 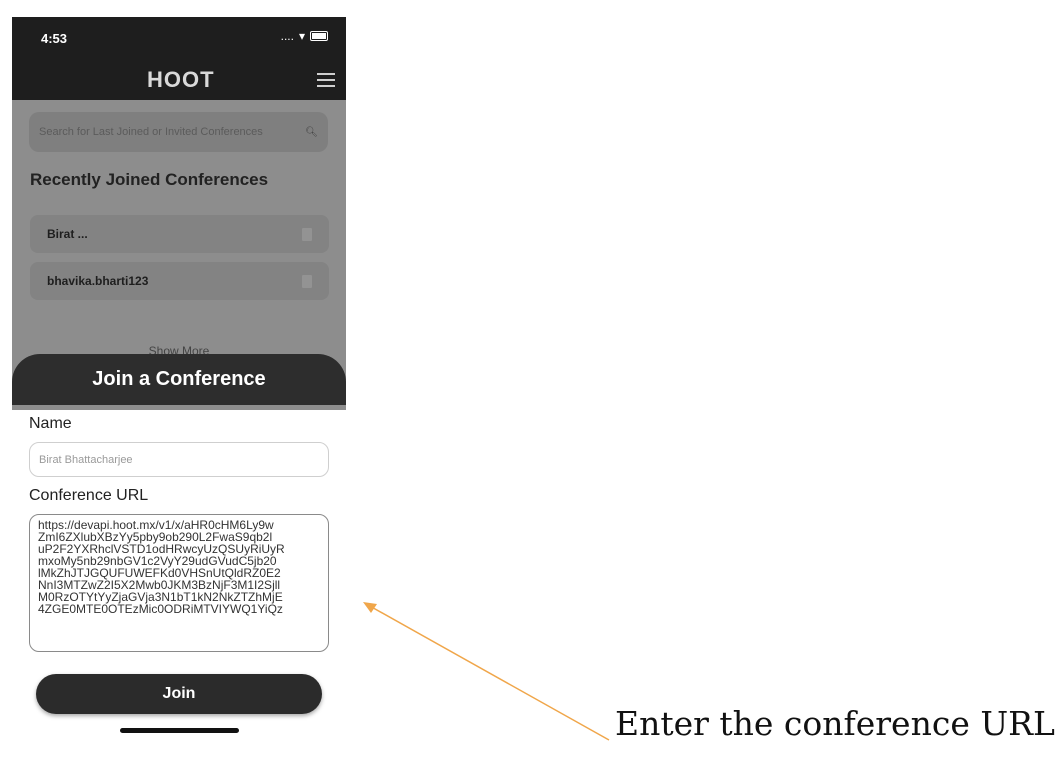 What do you see at coordinates (486, 671) in the screenshot?
I see `annotation-arrow` at bounding box center [486, 671].